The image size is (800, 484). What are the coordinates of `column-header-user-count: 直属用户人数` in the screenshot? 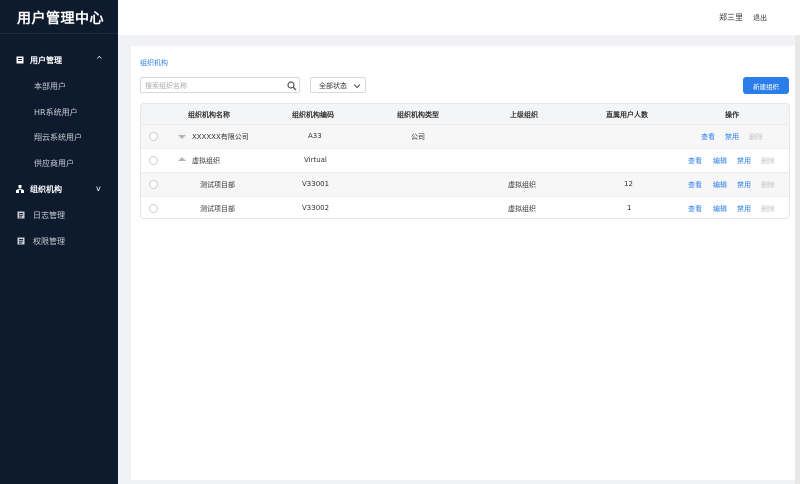 It's located at (627, 115).